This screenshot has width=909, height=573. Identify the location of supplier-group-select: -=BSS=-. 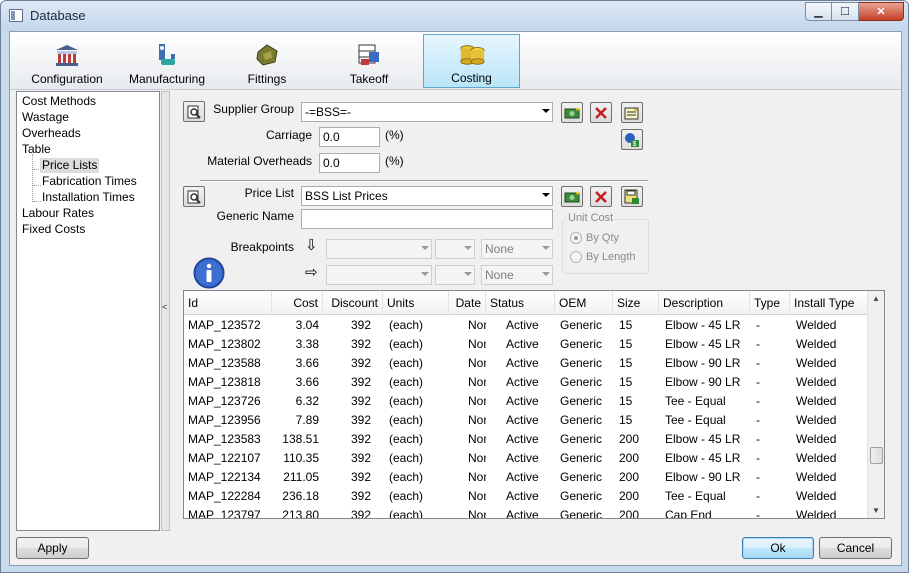
(427, 112).